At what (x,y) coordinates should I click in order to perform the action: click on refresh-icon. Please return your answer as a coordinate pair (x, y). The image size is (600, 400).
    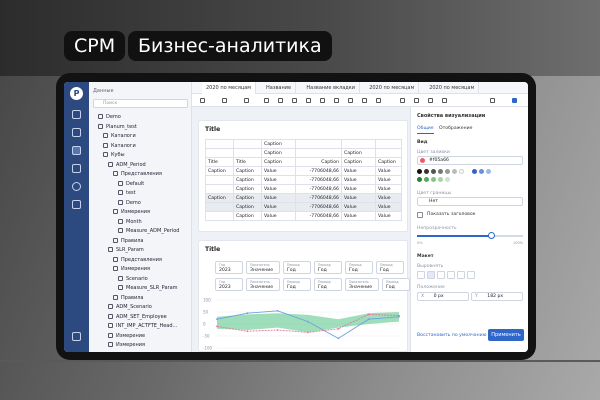
    Looking at the image, I should click on (246, 100).